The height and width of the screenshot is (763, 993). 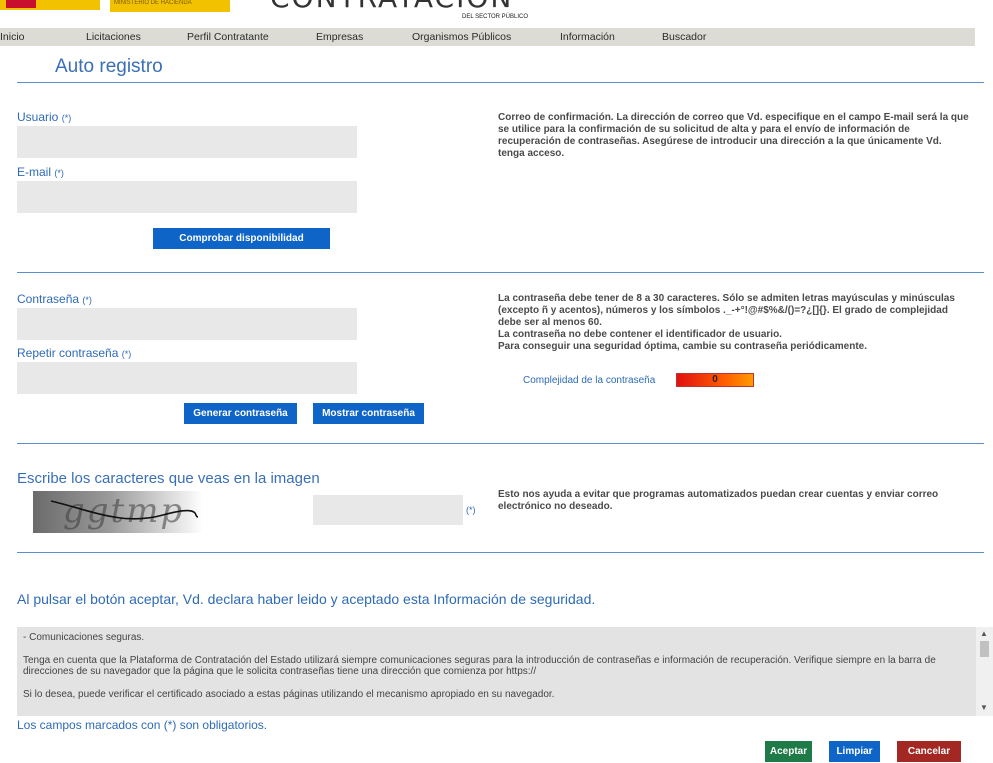 What do you see at coordinates (38, 117) in the screenshot?
I see `user-label-text: Usuario` at bounding box center [38, 117].